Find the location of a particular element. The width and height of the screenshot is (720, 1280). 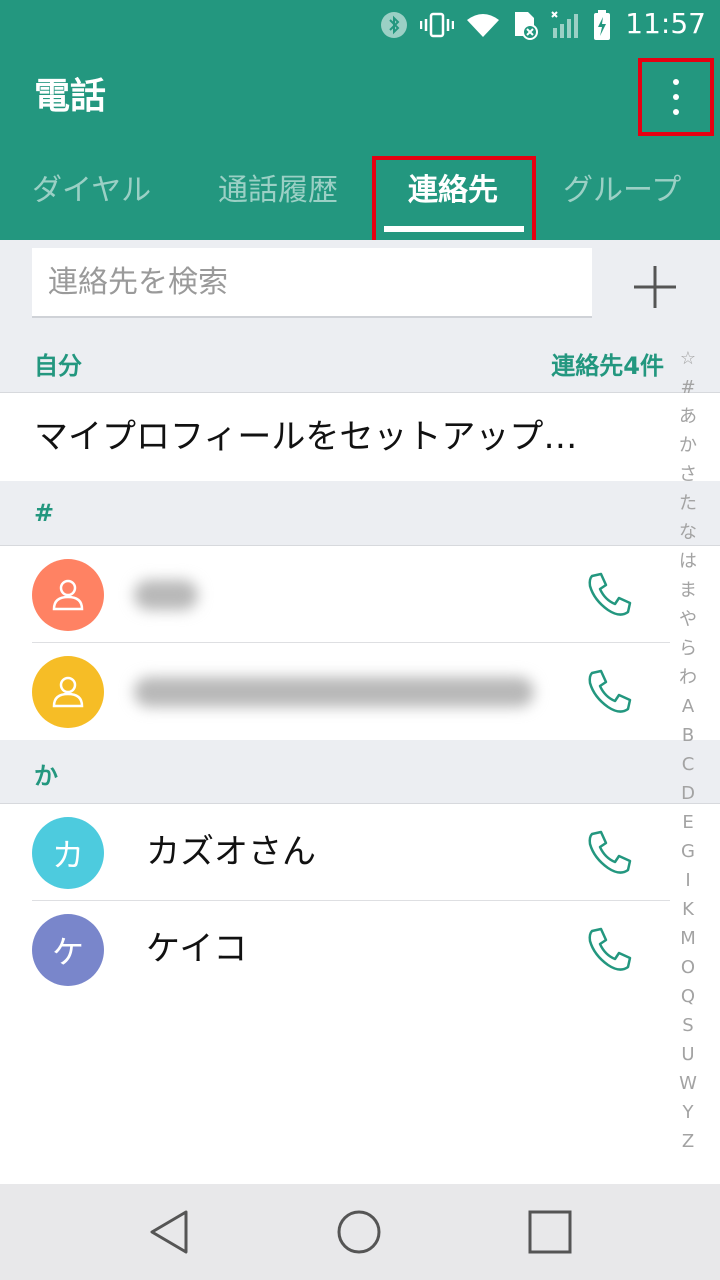

index-letter: G is located at coordinates (688, 851).